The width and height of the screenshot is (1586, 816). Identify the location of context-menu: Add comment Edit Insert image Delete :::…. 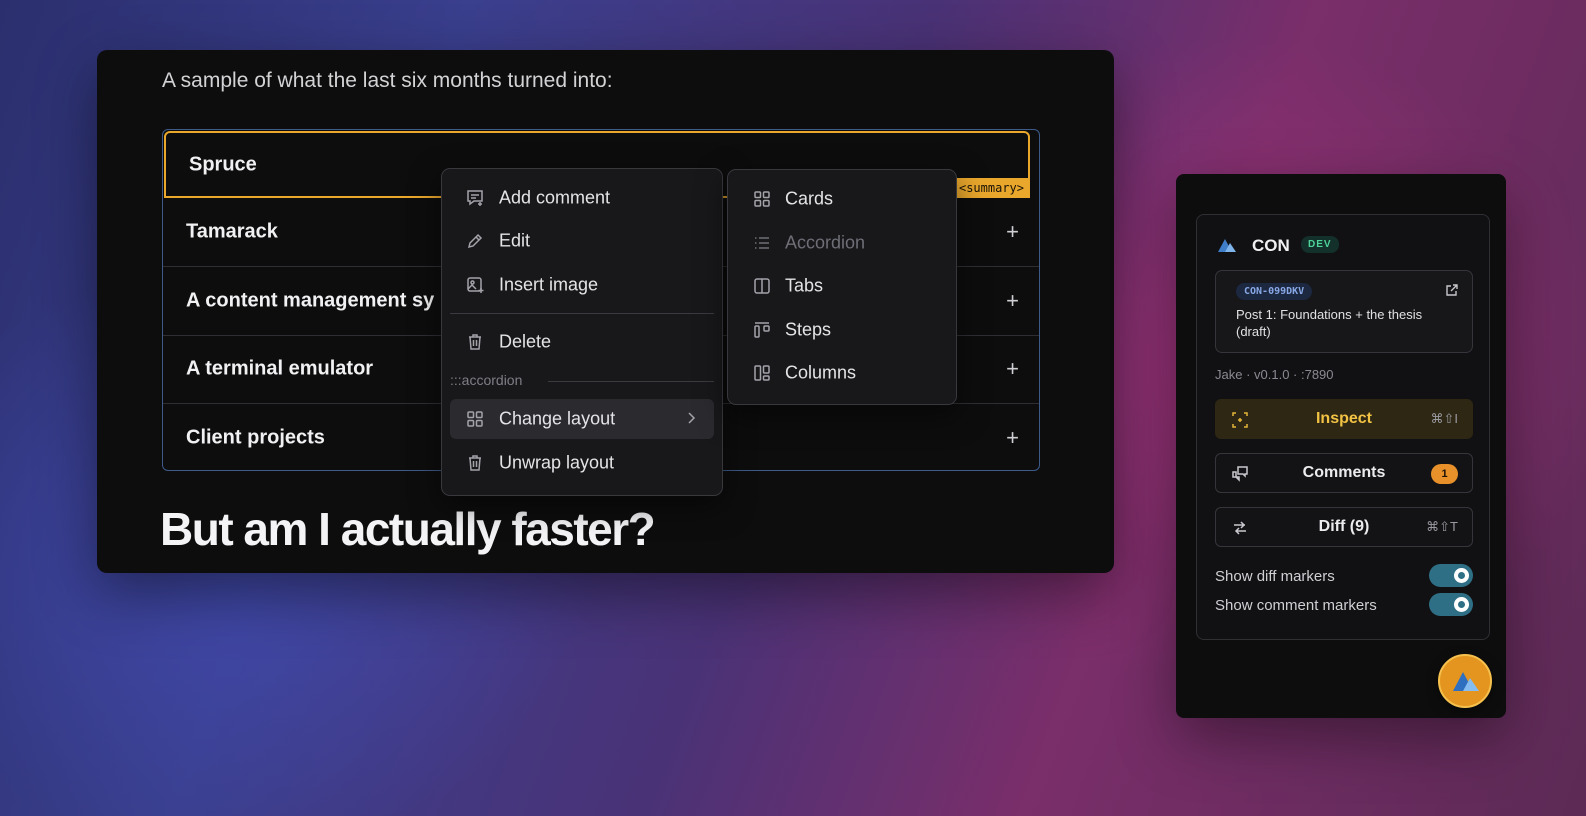
(582, 332).